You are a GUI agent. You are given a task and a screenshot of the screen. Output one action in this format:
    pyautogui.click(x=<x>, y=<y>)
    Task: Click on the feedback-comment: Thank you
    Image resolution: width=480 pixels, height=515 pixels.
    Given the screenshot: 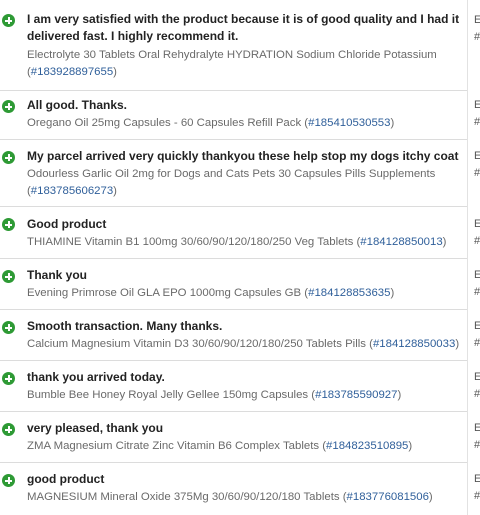 What is the action you would take?
    pyautogui.click(x=57, y=275)
    